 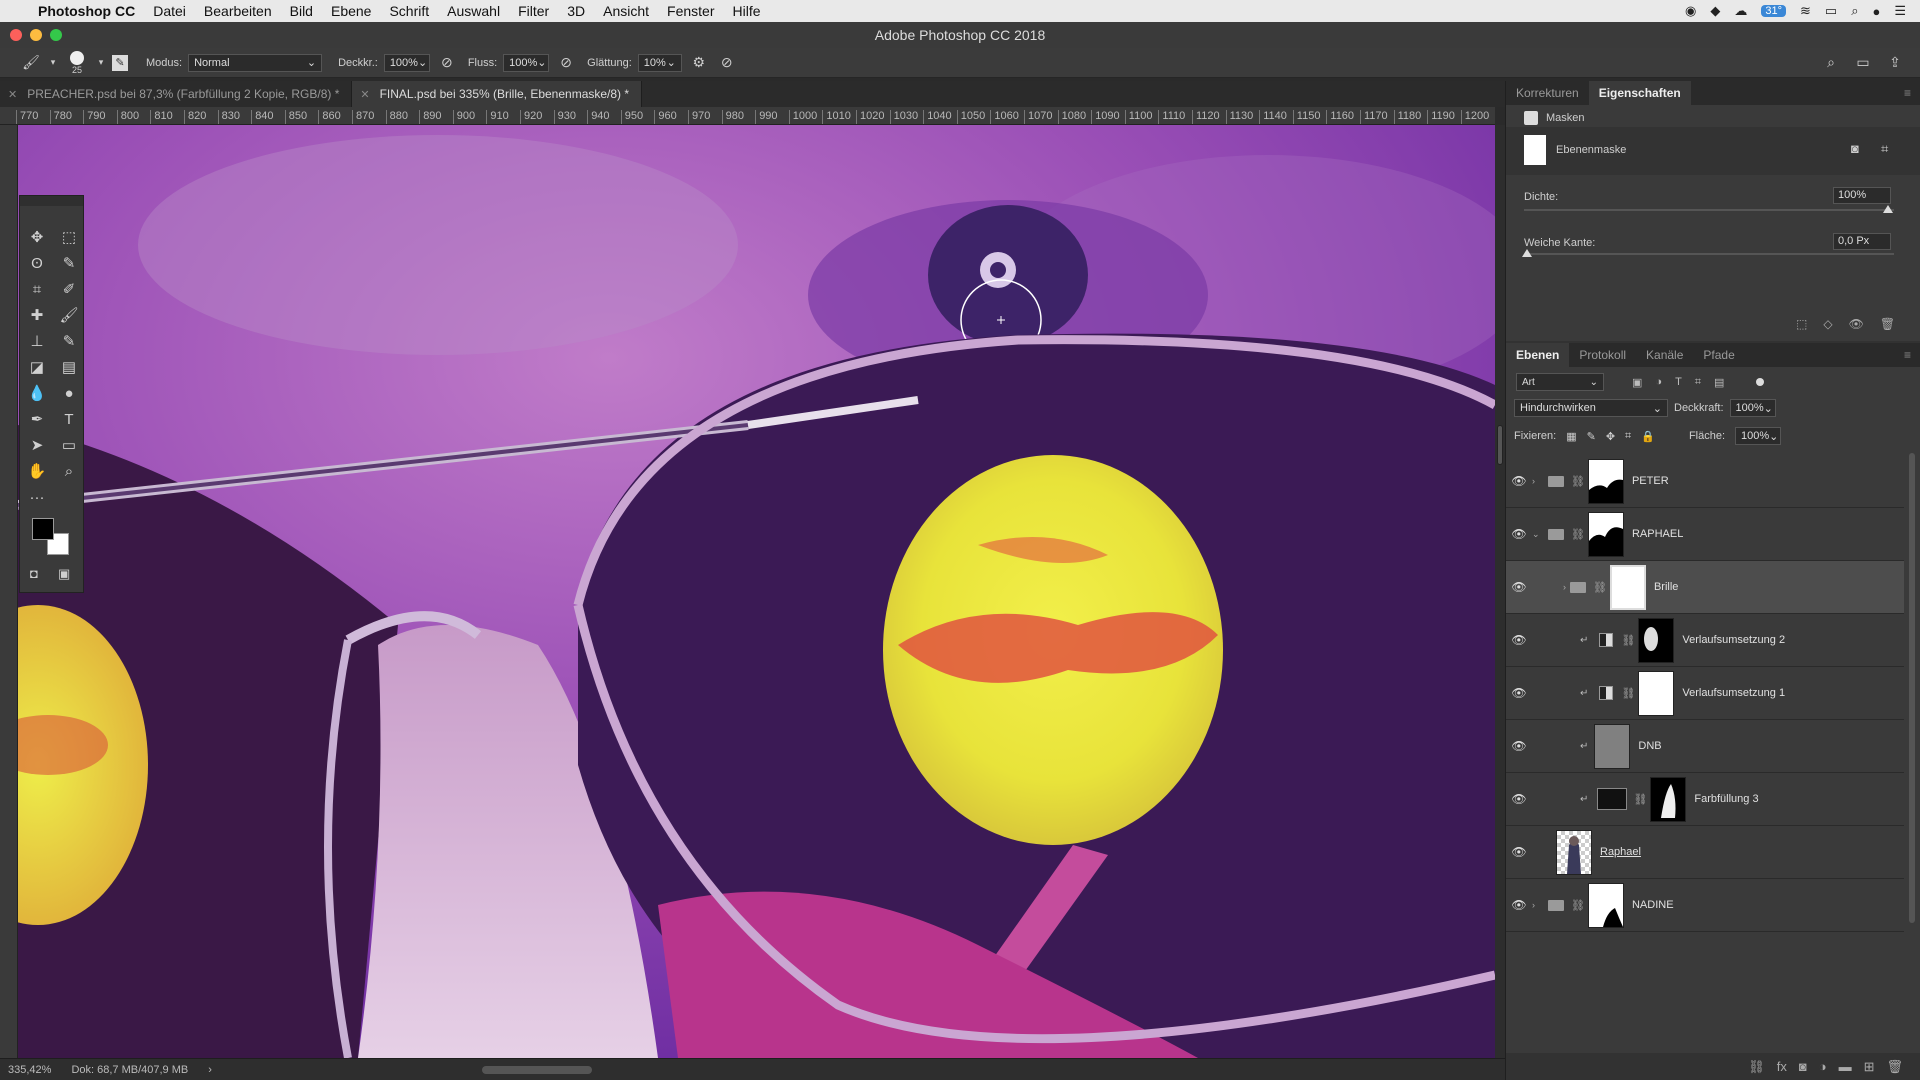 I want to click on tab-eigenschaften: Eigenschaften, so click(x=1639, y=93).